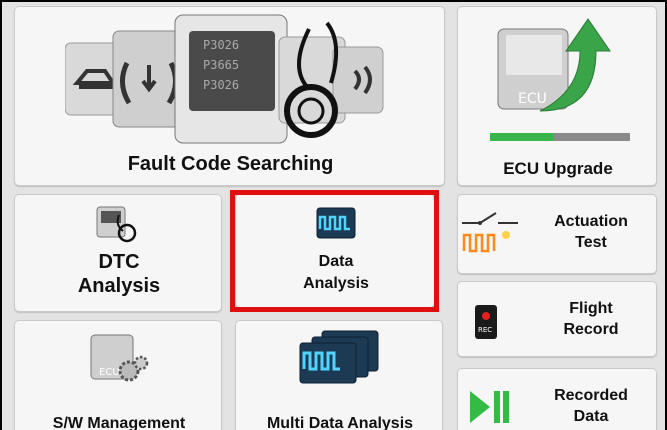 The height and width of the screenshot is (430, 667). I want to click on dtc-analysis-icon, so click(116, 224).